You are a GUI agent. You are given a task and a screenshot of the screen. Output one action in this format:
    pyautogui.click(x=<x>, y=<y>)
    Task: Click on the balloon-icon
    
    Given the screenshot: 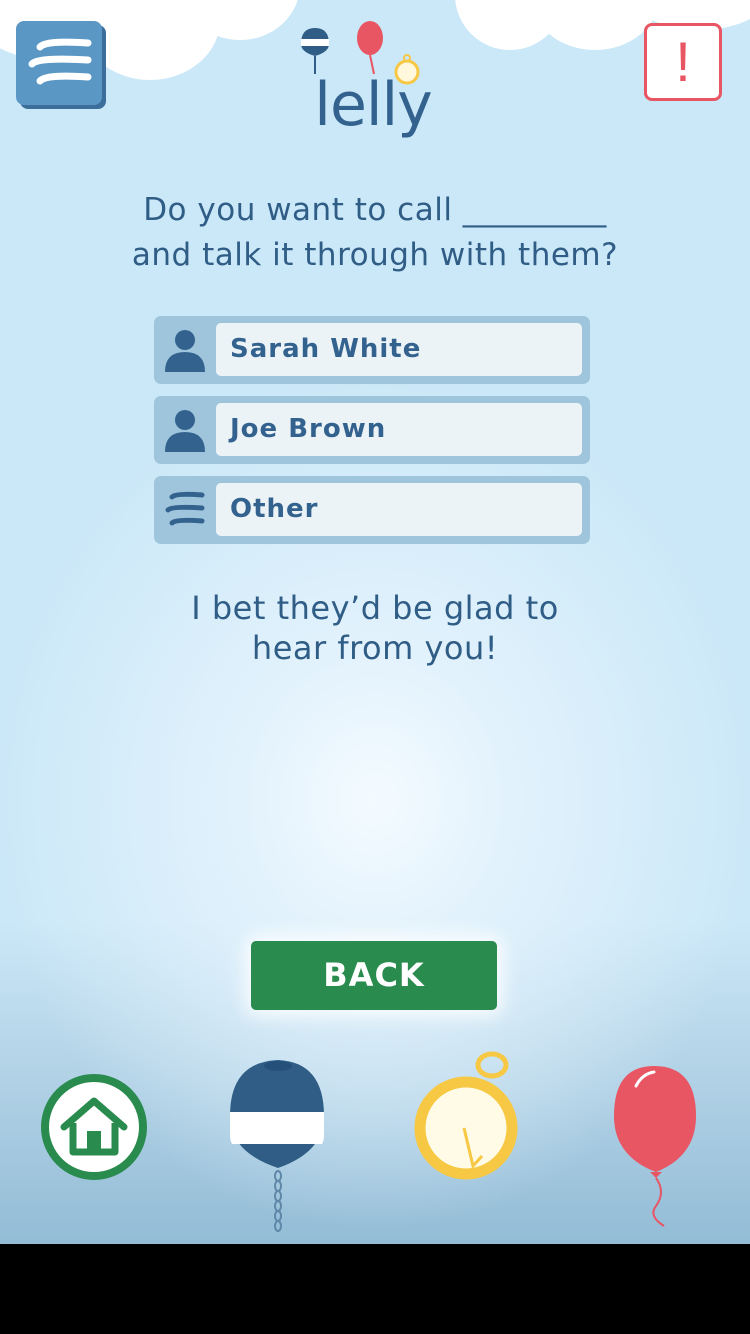 What is the action you would take?
    pyautogui.click(x=656, y=1145)
    